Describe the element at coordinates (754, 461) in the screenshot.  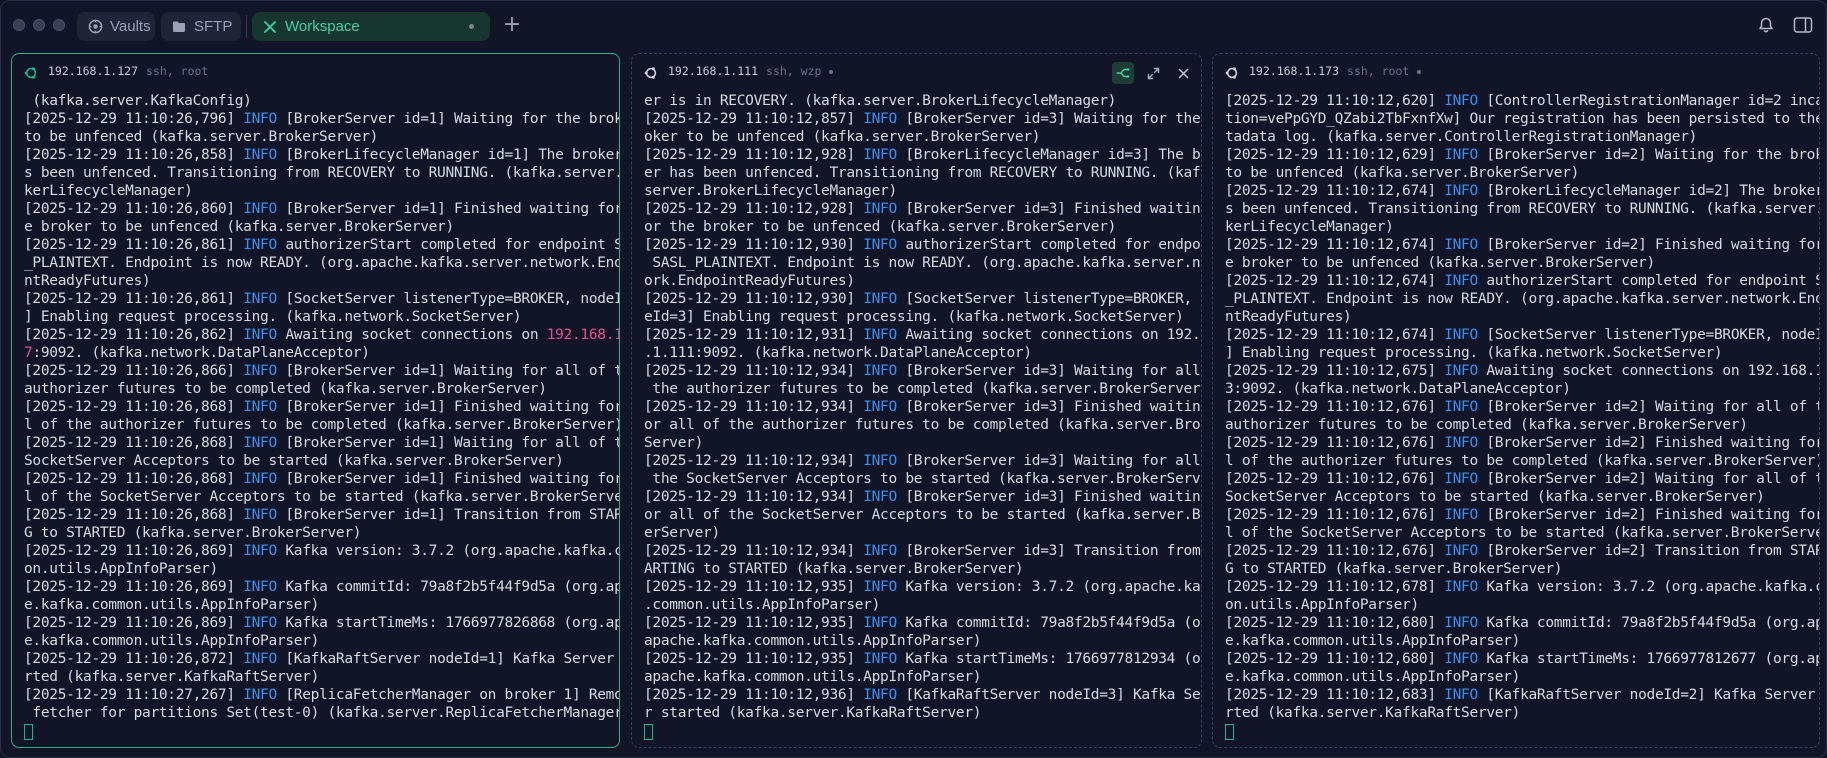
I see `log-text: [2025-12-29 11:10:12,934]` at that location.